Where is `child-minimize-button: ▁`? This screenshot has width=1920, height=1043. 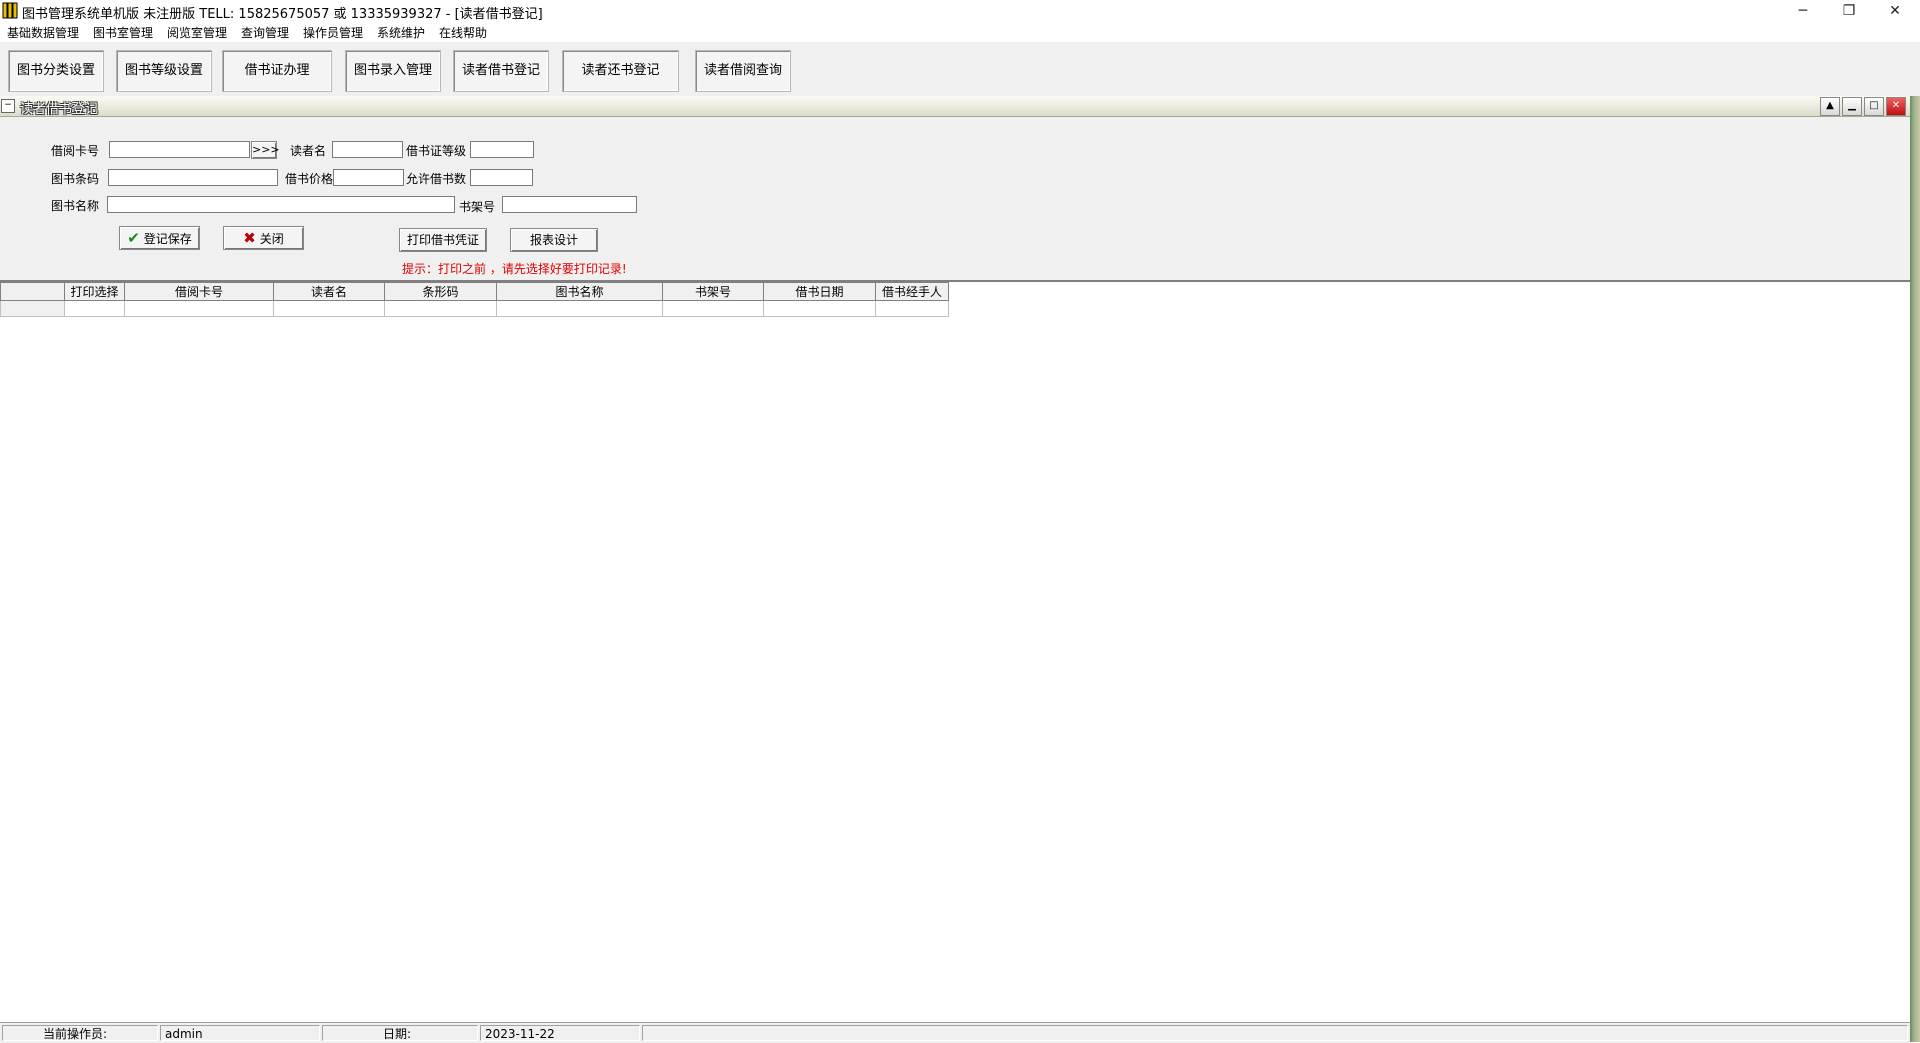 child-minimize-button: ▁ is located at coordinates (1852, 106).